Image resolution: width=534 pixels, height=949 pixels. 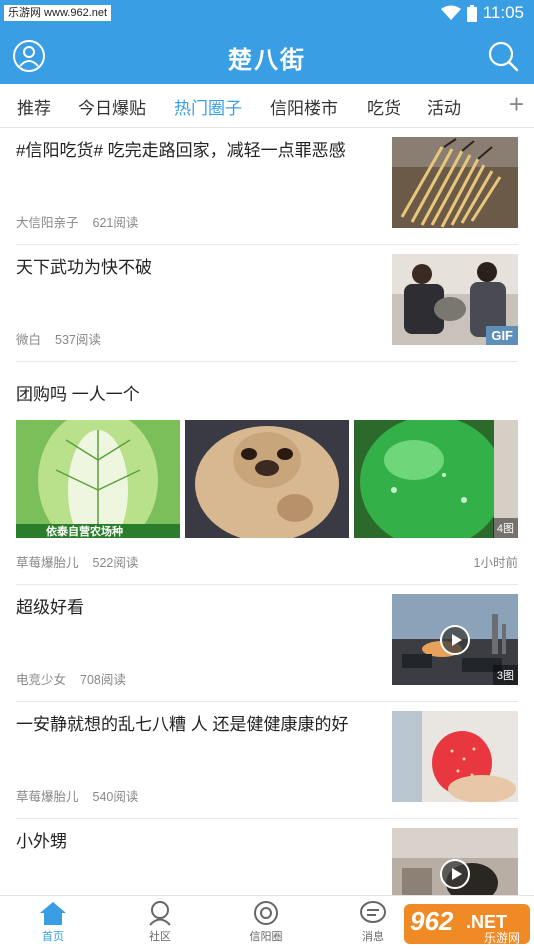 I want to click on nav-label: 消息, so click(x=373, y=937).